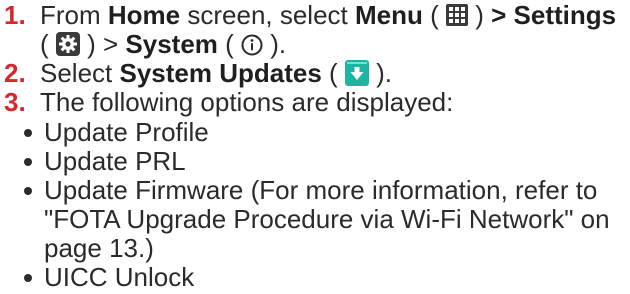 The image size is (630, 294). Describe the element at coordinates (126, 132) in the screenshot. I see `option-update-profile: Update Profile` at that location.